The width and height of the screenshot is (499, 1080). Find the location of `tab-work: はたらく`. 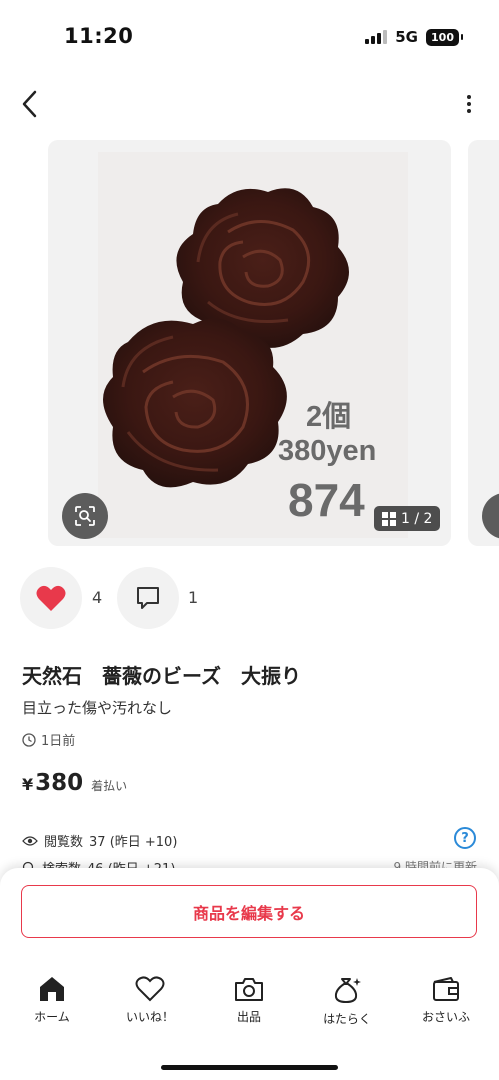

tab-work: はたらく is located at coordinates (347, 1001).